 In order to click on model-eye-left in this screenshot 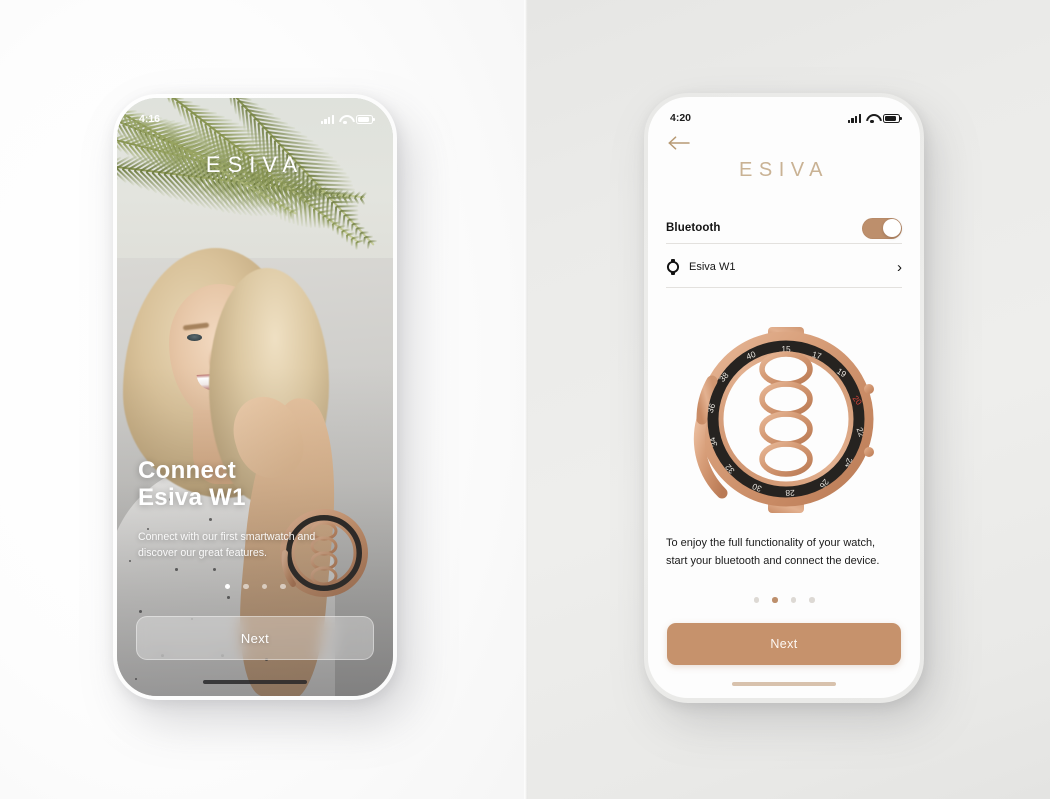, I will do `click(194, 337)`.